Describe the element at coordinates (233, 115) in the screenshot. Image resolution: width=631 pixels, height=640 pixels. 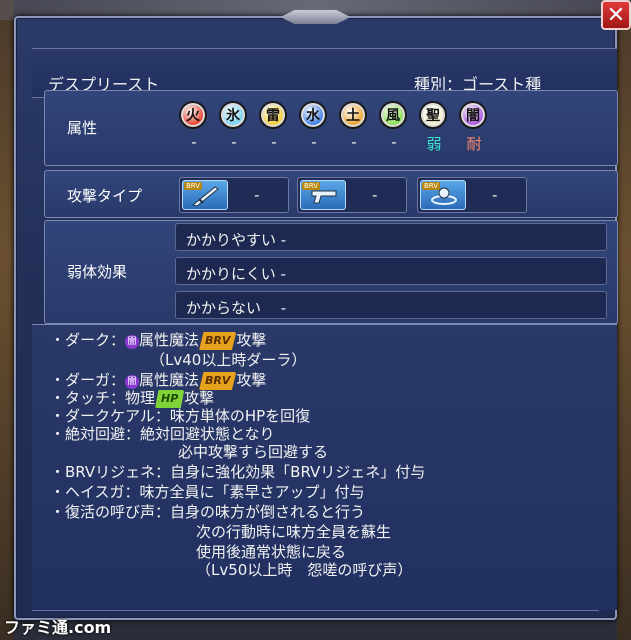
I see `element-orb-icon: 氷` at that location.